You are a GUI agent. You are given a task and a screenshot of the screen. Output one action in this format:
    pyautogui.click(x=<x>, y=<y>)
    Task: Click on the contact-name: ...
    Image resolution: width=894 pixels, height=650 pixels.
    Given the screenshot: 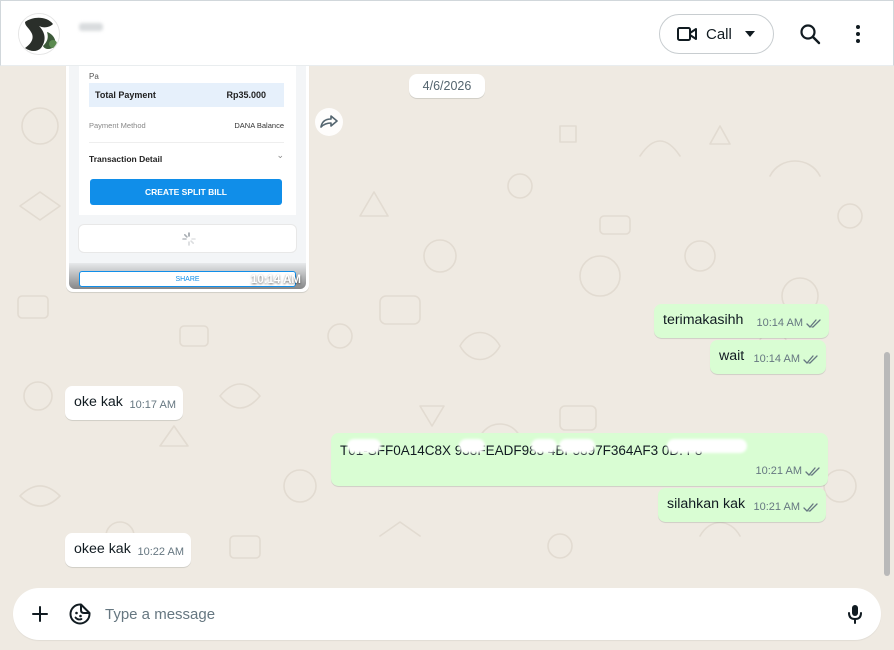 What is the action you would take?
    pyautogui.click(x=91, y=27)
    